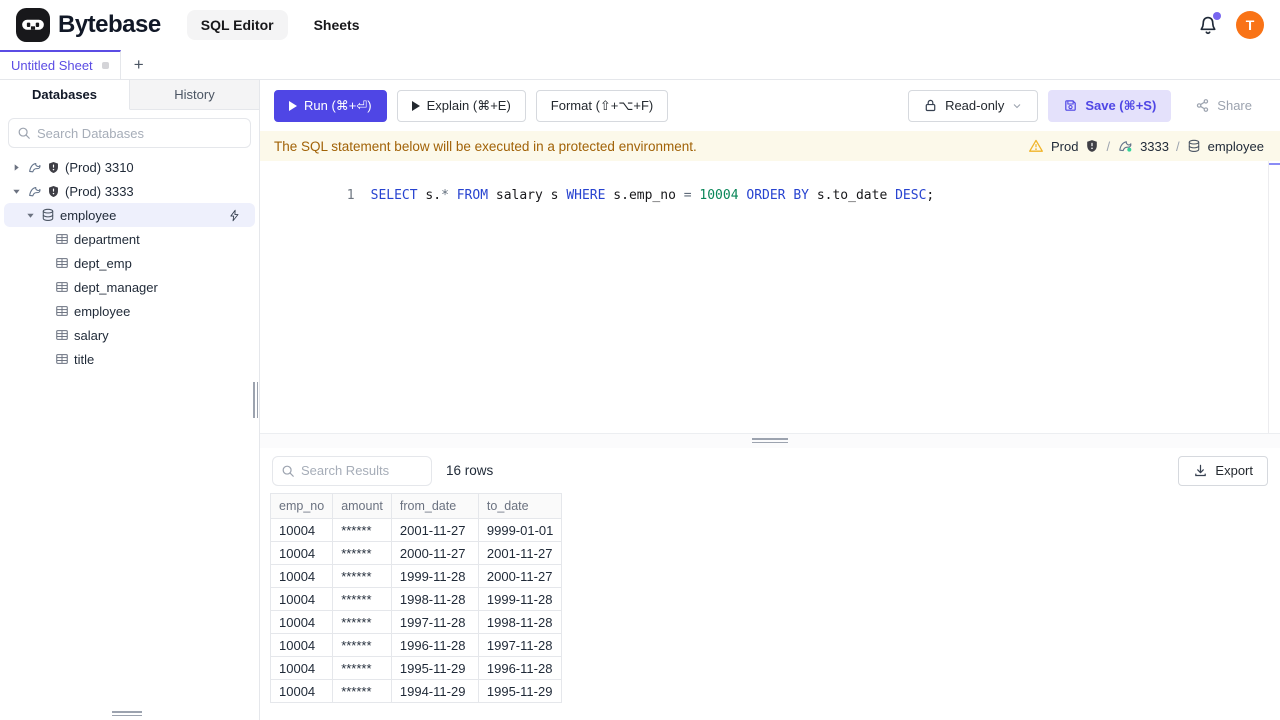 The width and height of the screenshot is (1280, 720). I want to click on database-search-box, so click(129, 133).